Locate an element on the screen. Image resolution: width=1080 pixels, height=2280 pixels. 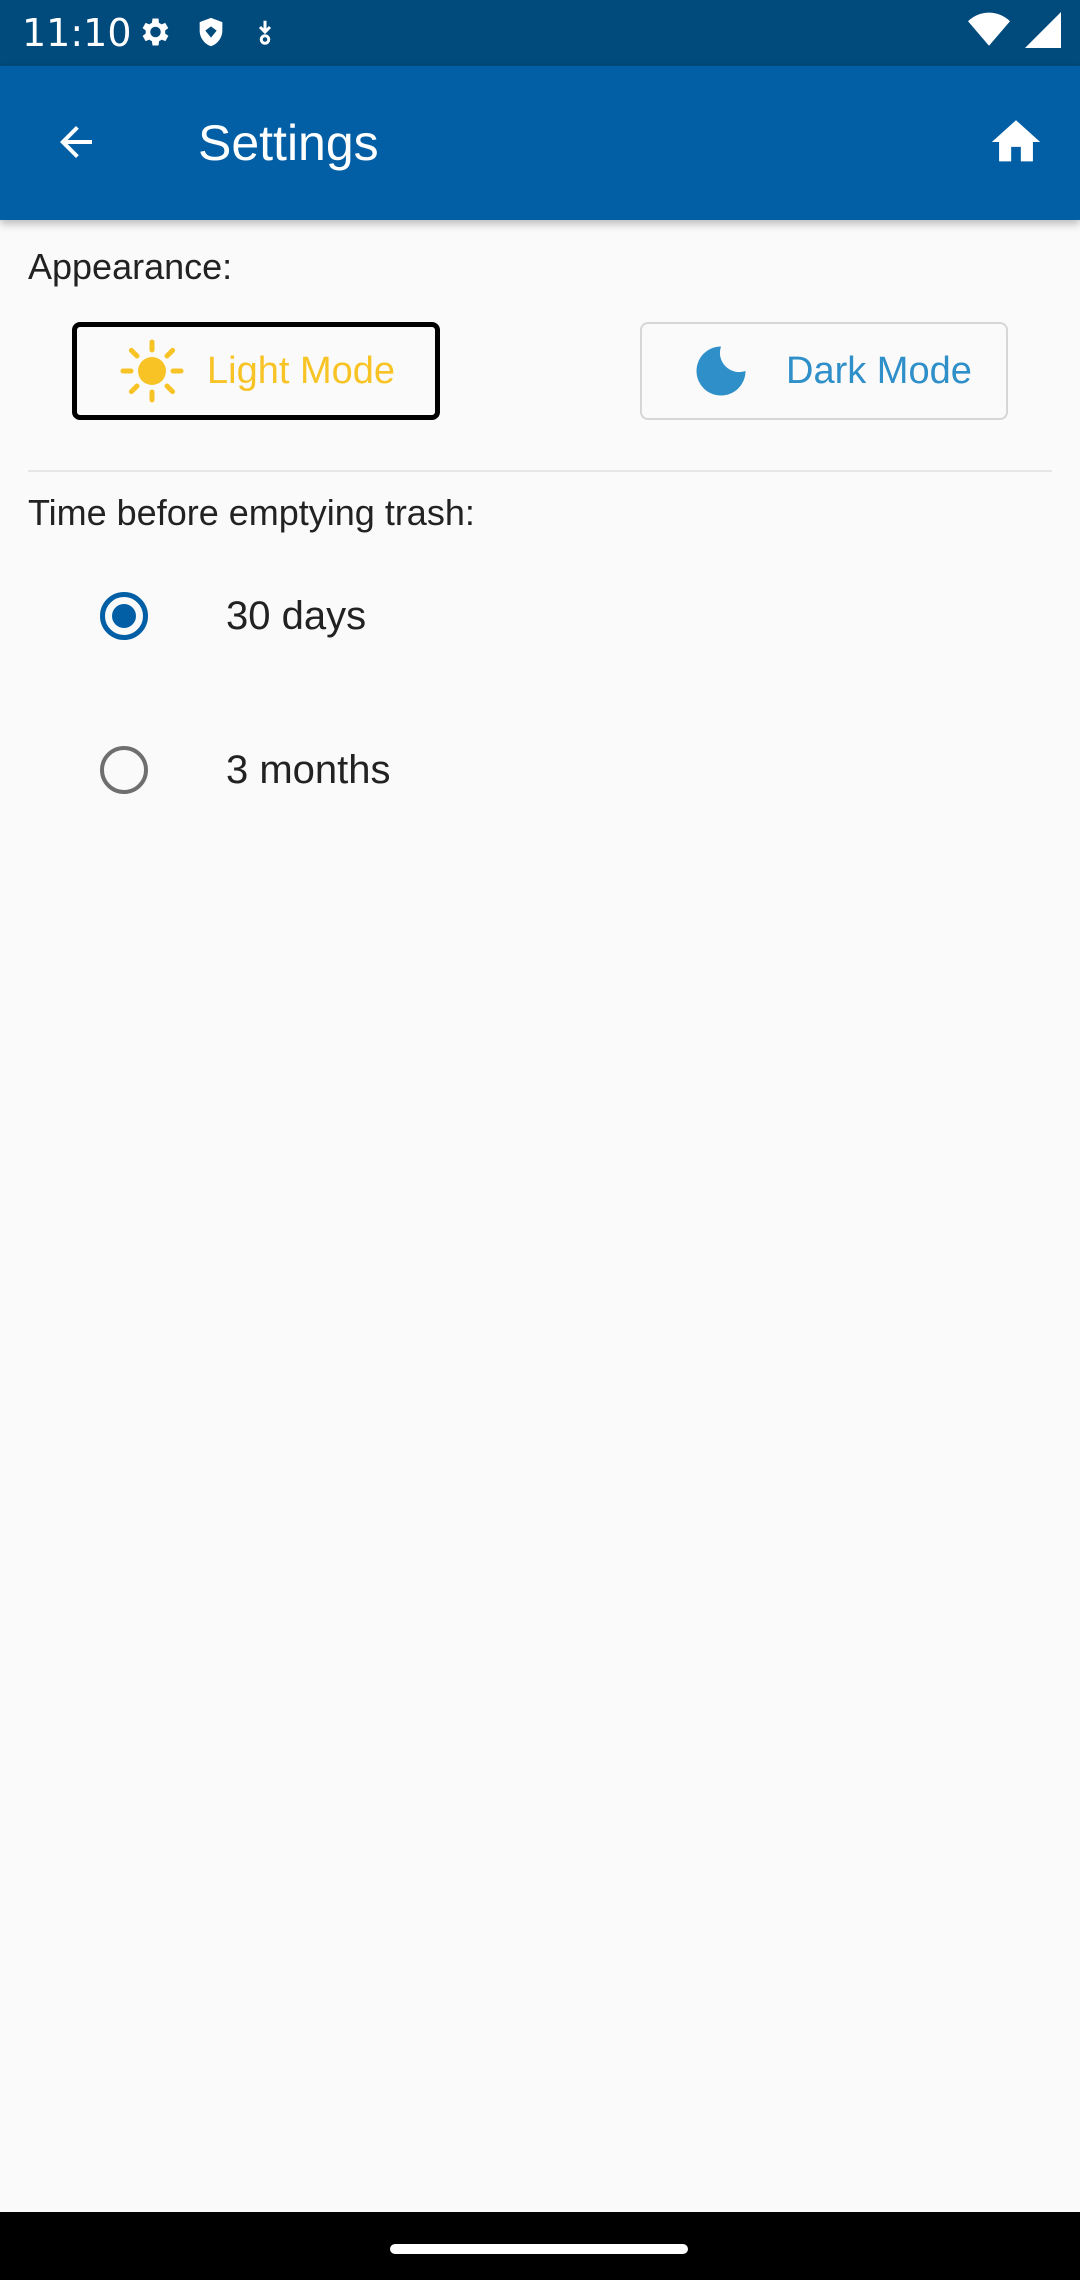
appearance-label: Appearance: is located at coordinates (130, 266).